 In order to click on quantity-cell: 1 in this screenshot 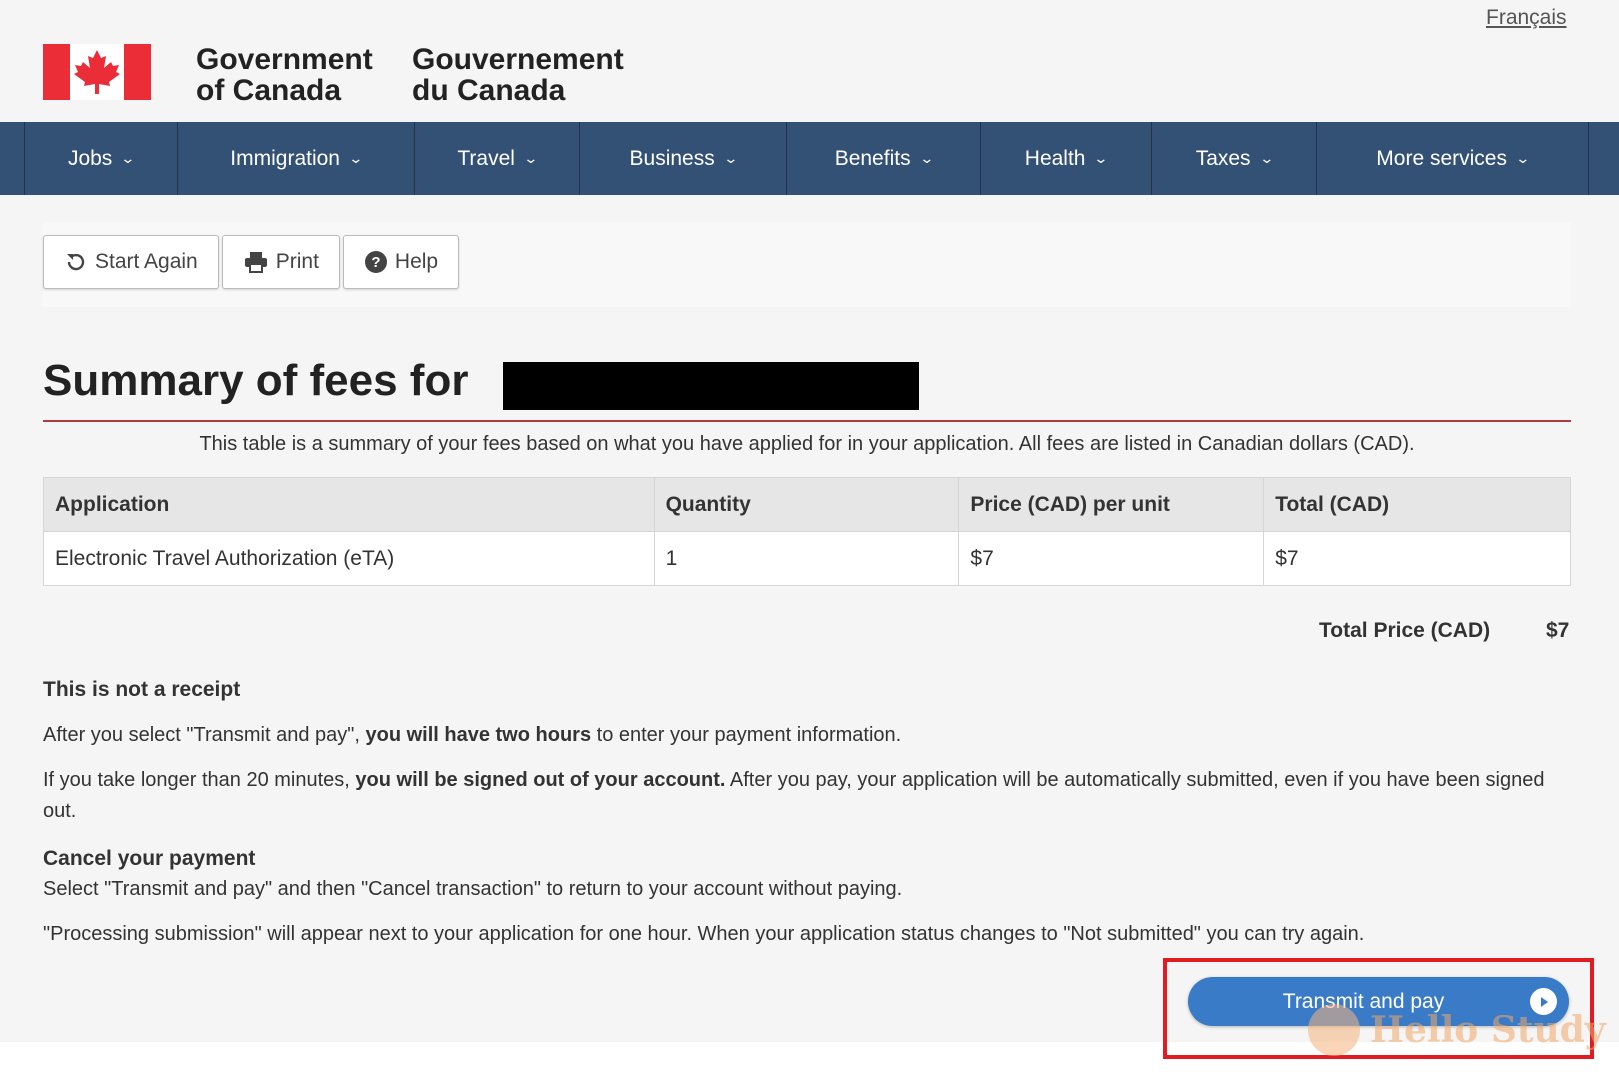, I will do `click(806, 558)`.